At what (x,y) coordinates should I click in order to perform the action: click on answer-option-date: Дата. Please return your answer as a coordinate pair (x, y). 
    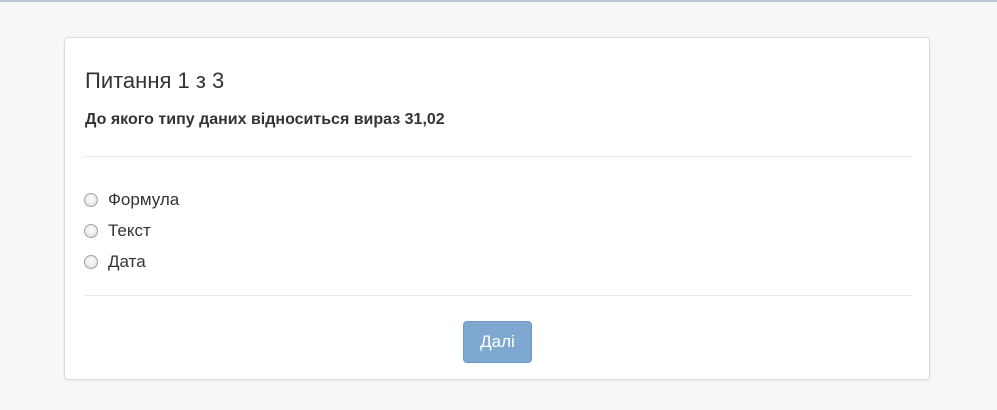
    Looking at the image, I should click on (384, 261).